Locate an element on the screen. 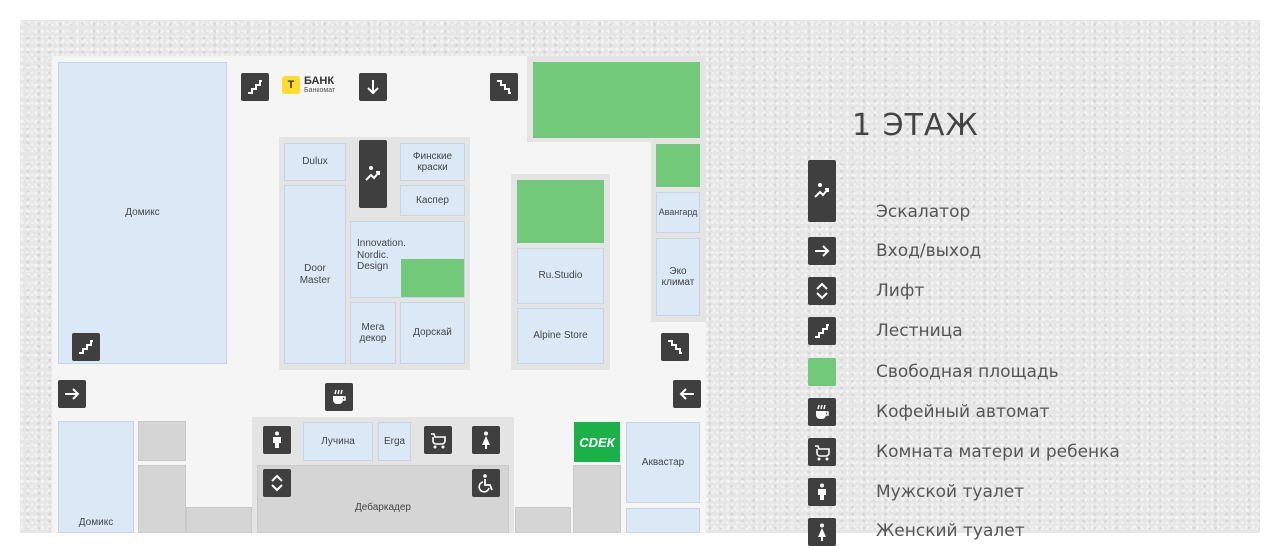 This screenshot has width=1280, height=546. shop-label: Дорскай is located at coordinates (432, 333).